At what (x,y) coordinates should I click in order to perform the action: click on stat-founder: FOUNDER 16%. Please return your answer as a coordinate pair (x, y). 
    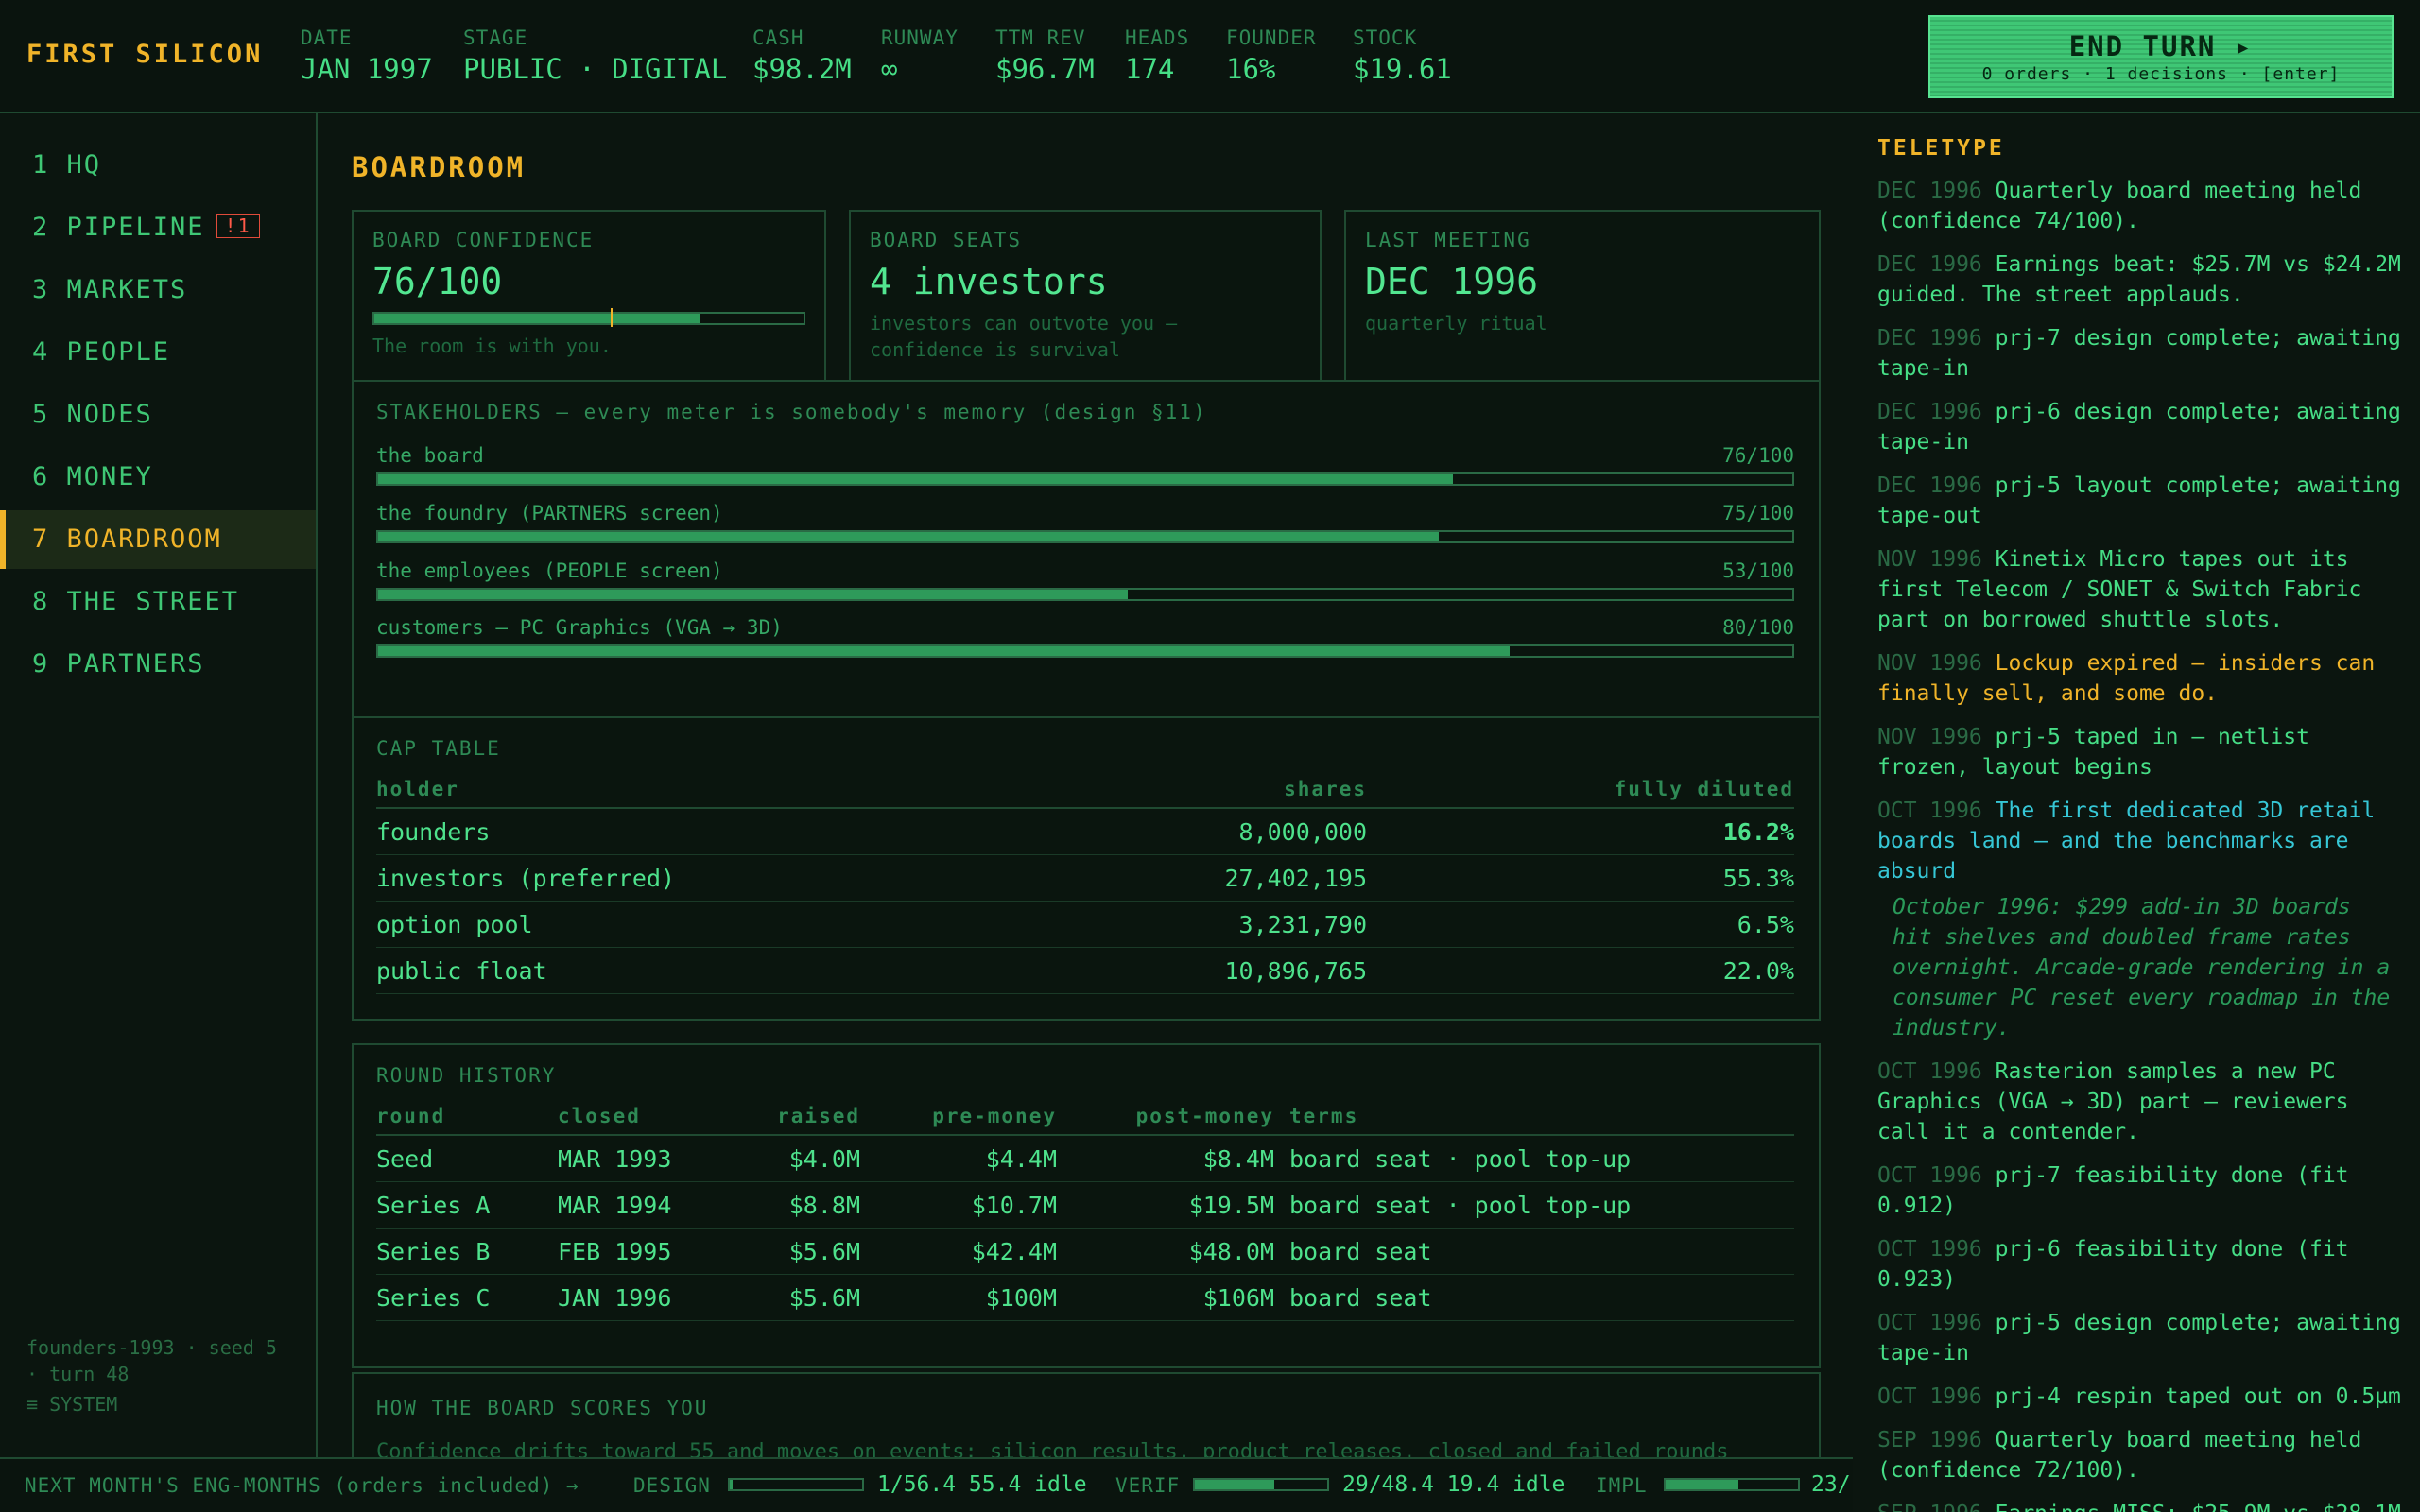
    Looking at the image, I should click on (1271, 55).